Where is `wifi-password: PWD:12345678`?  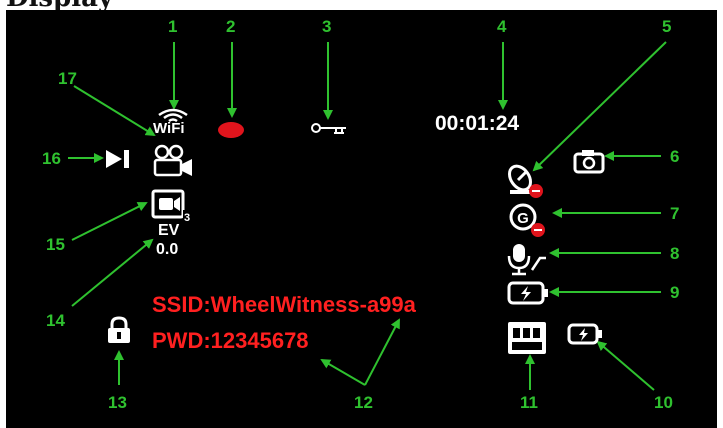 wifi-password: PWD:12345678 is located at coordinates (230, 340).